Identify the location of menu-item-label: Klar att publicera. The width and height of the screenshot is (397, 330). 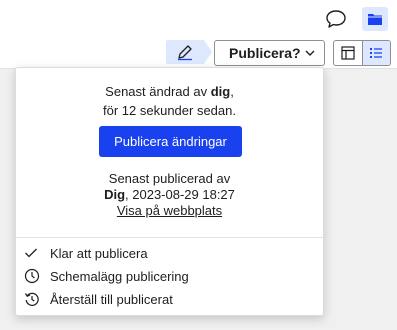
(99, 253).